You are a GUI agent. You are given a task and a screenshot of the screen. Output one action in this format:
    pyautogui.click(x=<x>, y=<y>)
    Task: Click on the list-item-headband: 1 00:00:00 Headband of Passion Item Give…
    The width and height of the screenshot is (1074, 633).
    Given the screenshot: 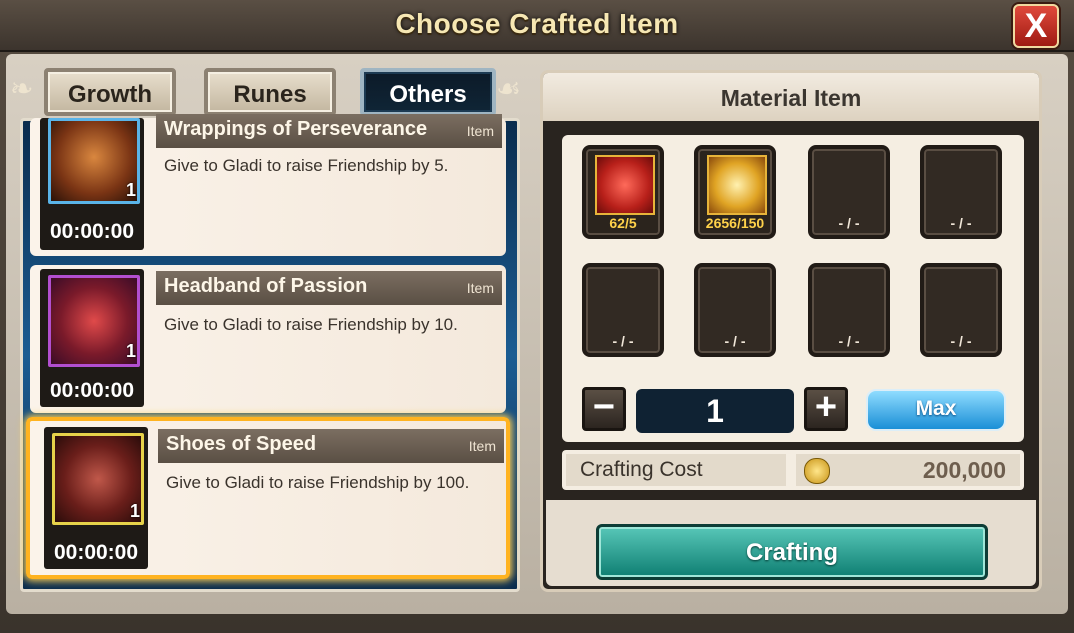 What is the action you would take?
    pyautogui.click(x=268, y=339)
    